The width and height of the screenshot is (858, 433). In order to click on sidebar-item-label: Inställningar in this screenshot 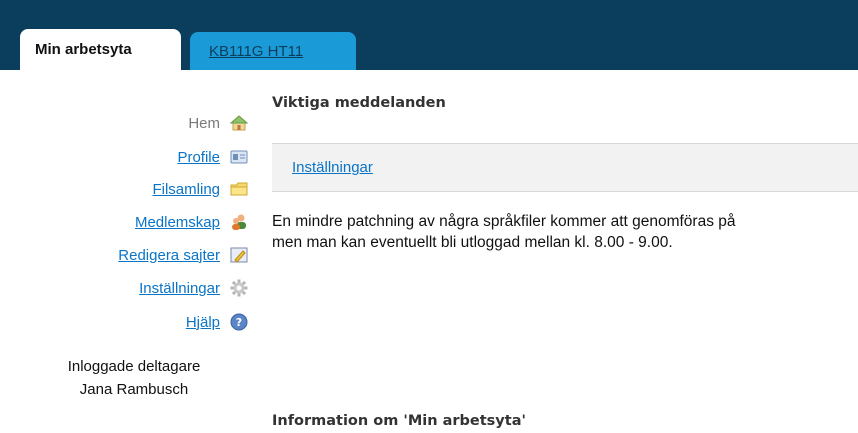, I will do `click(179, 288)`.